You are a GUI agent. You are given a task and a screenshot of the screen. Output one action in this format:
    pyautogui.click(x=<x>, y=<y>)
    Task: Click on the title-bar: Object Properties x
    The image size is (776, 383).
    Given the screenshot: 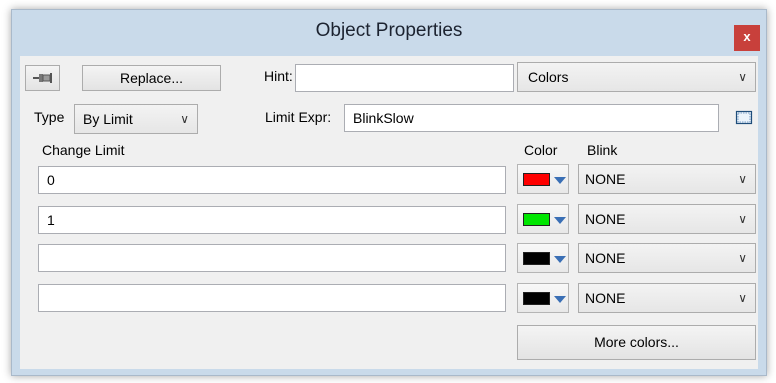 What is the action you would take?
    pyautogui.click(x=389, y=31)
    